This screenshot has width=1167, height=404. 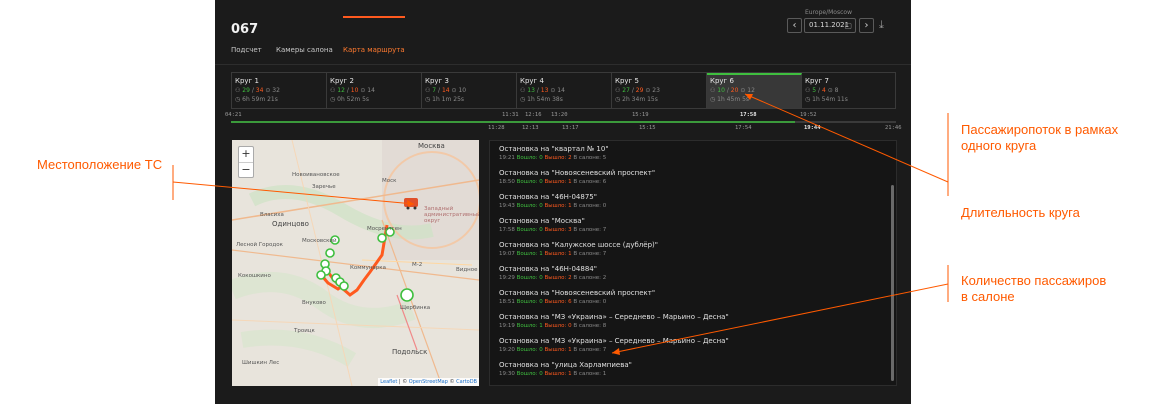 I want to click on round-in: 12, so click(x=341, y=90).